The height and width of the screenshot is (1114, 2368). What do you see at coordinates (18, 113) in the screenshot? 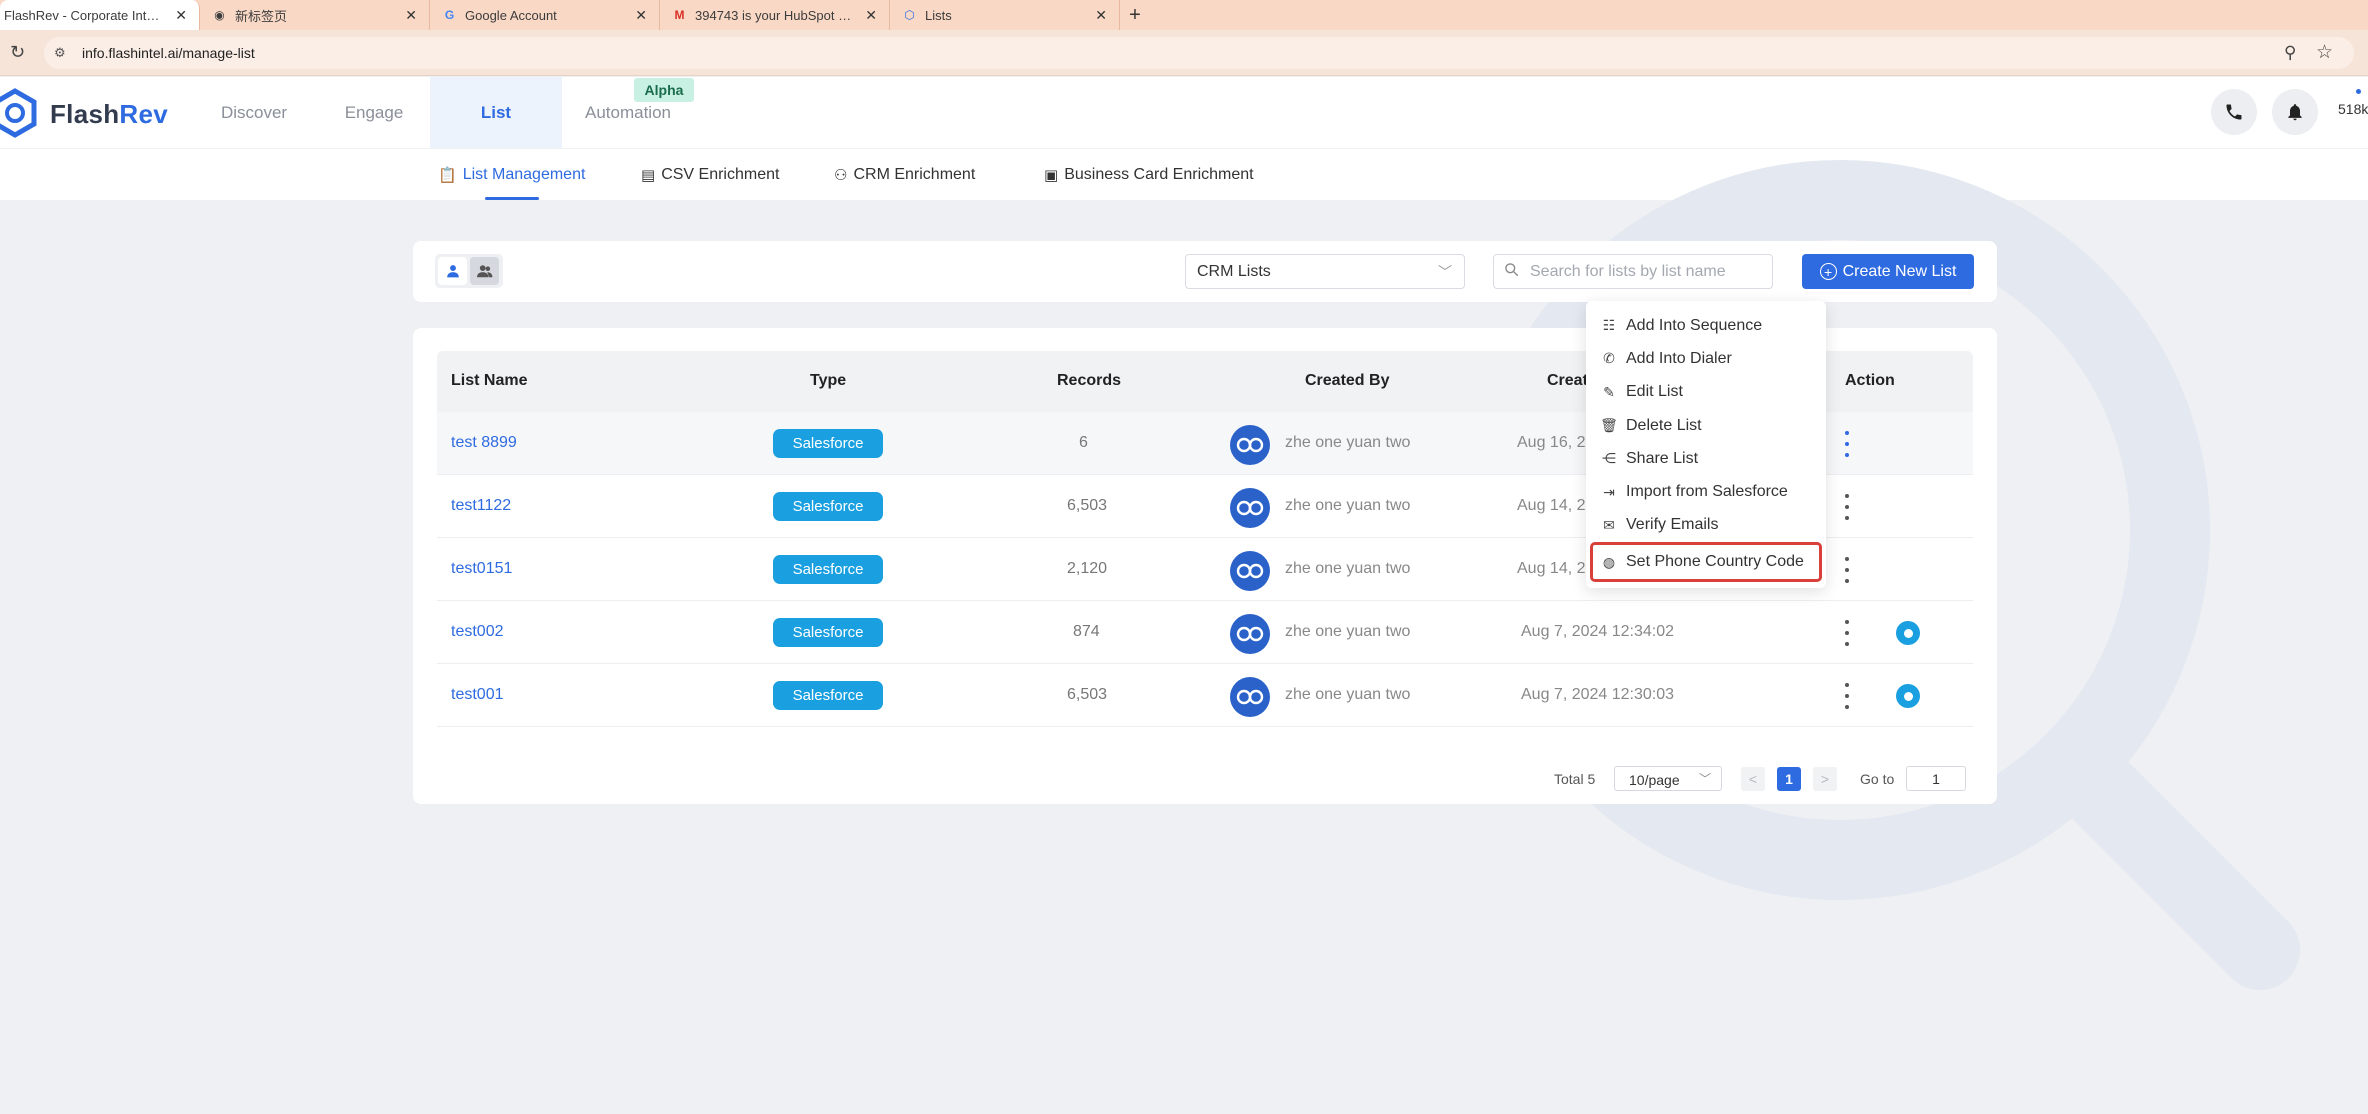
I see `flashrev-logo-icon` at bounding box center [18, 113].